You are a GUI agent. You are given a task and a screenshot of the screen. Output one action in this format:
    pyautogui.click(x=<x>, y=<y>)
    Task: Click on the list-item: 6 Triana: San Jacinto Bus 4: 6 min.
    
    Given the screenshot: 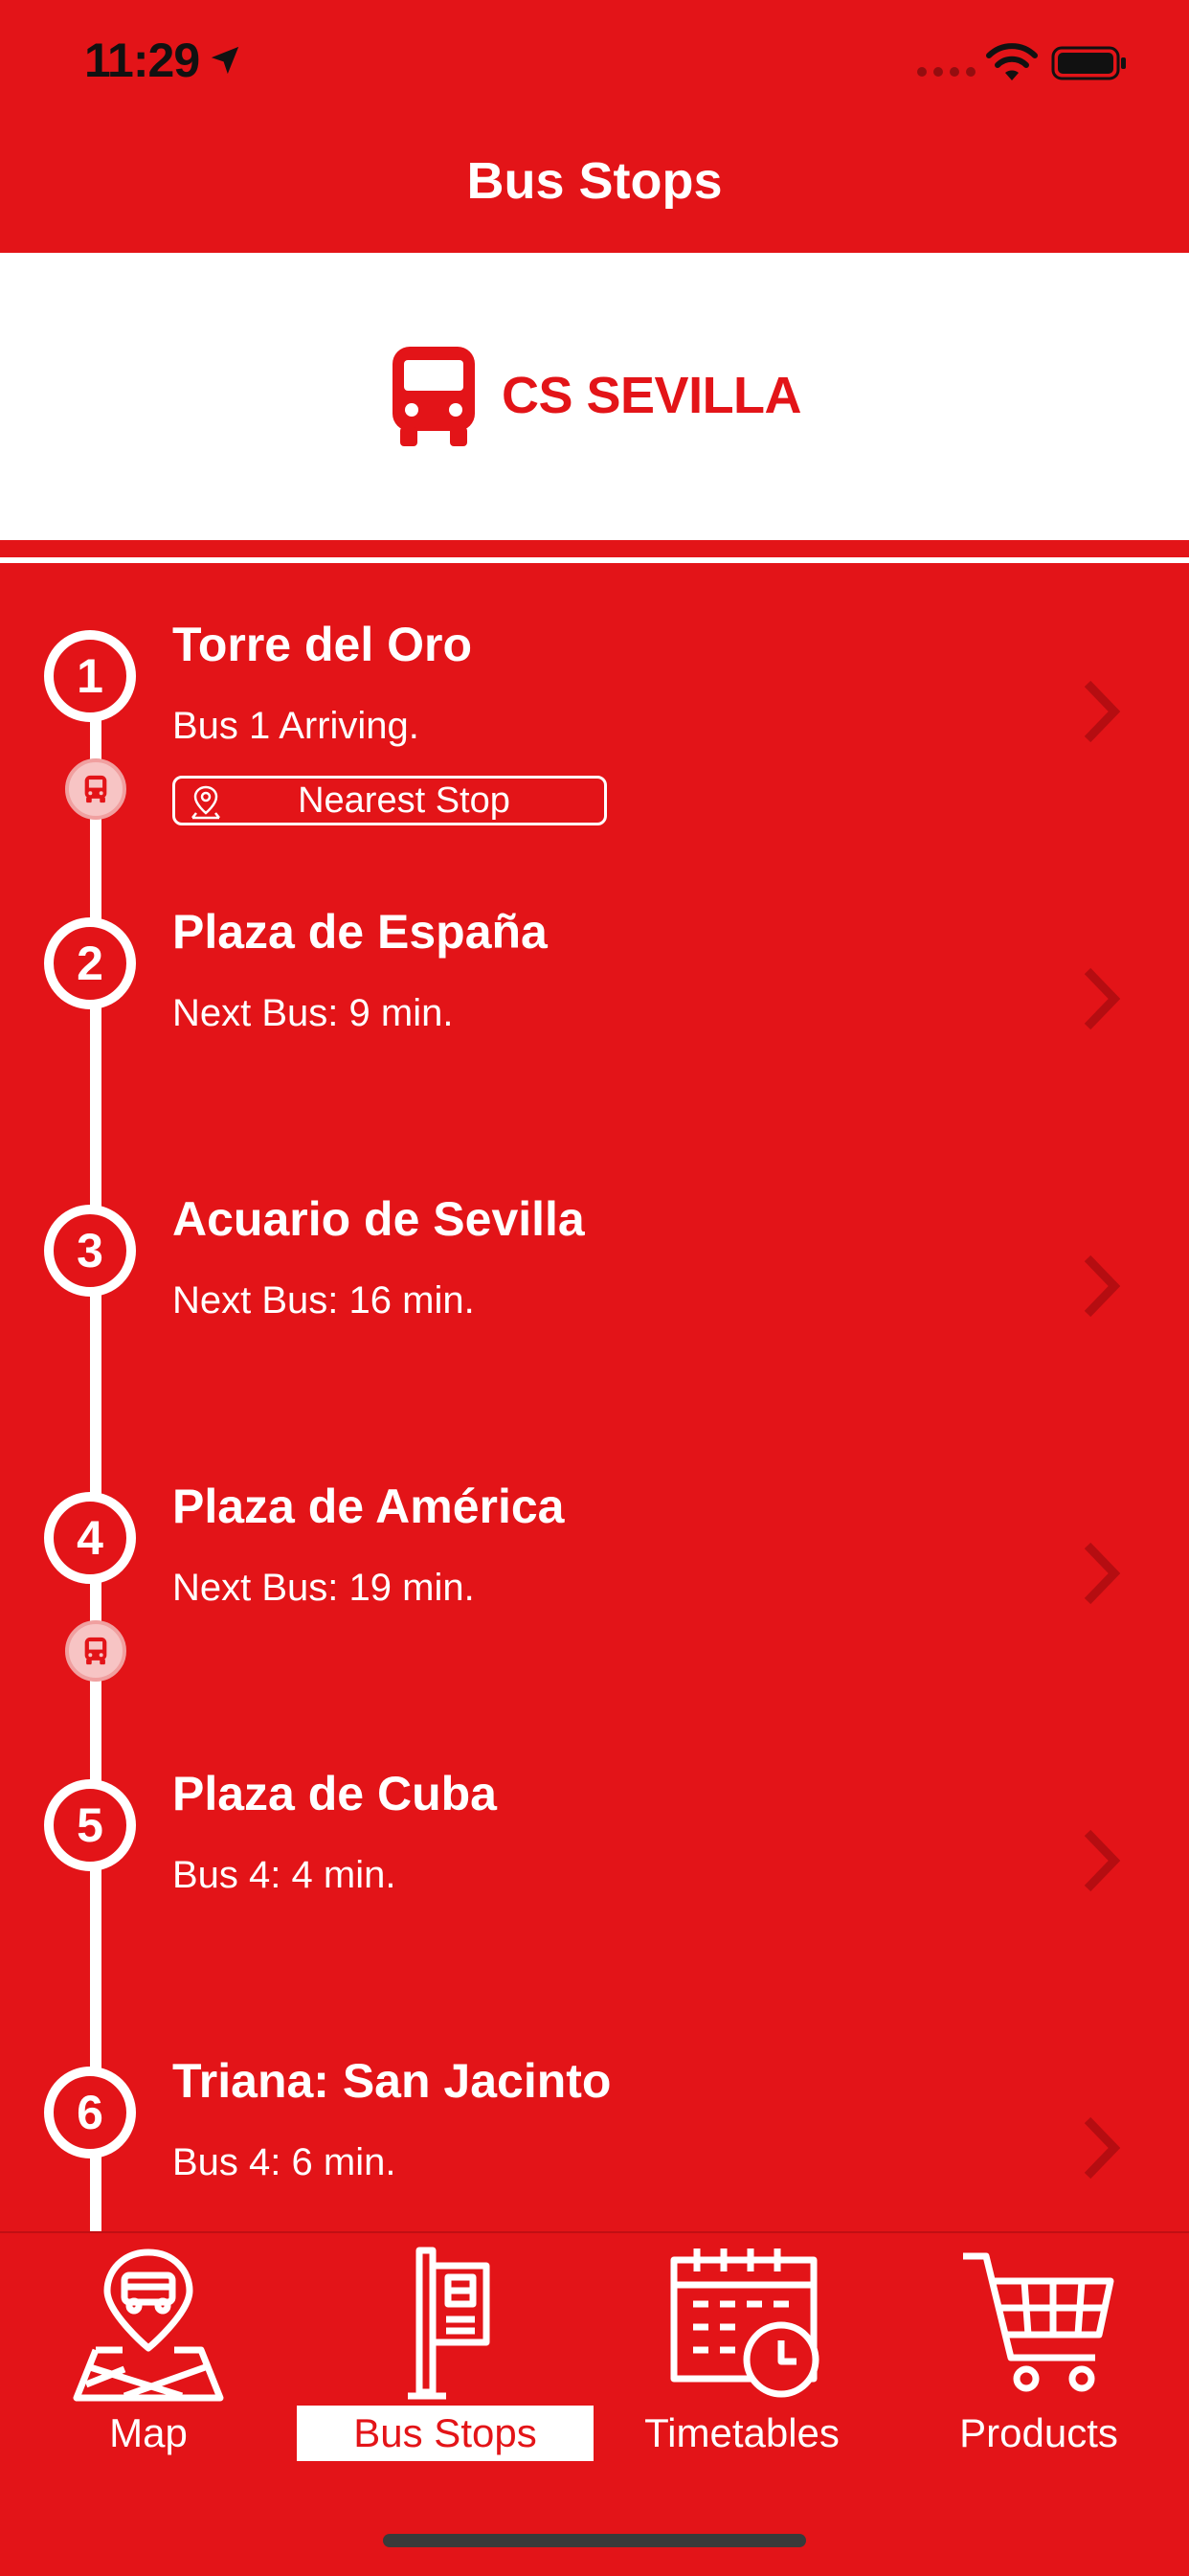 What is the action you would take?
    pyautogui.click(x=594, y=2121)
    